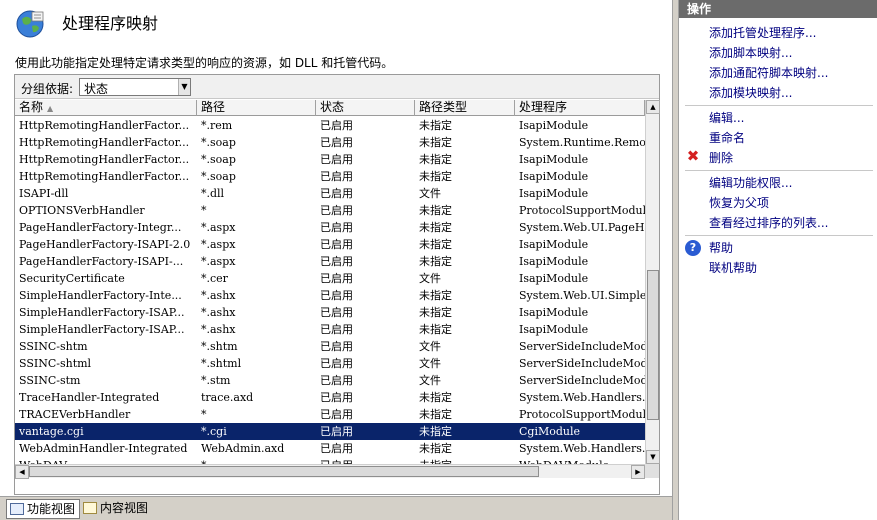 This screenshot has width=877, height=520. What do you see at coordinates (653, 107) in the screenshot?
I see `scroll-up-icon: ▲` at bounding box center [653, 107].